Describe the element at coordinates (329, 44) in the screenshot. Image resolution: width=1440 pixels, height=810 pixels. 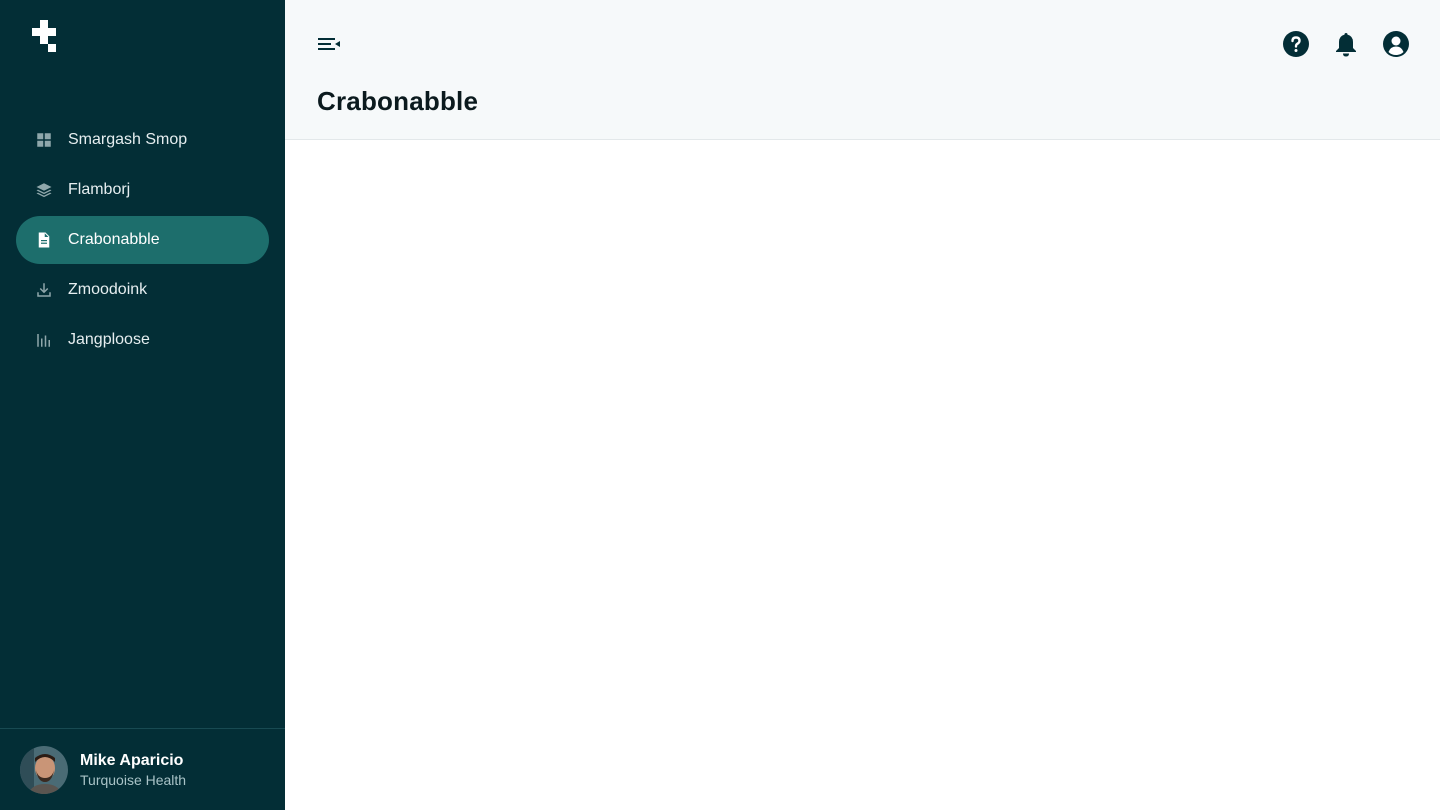
I see `menu-collapse-icon` at that location.